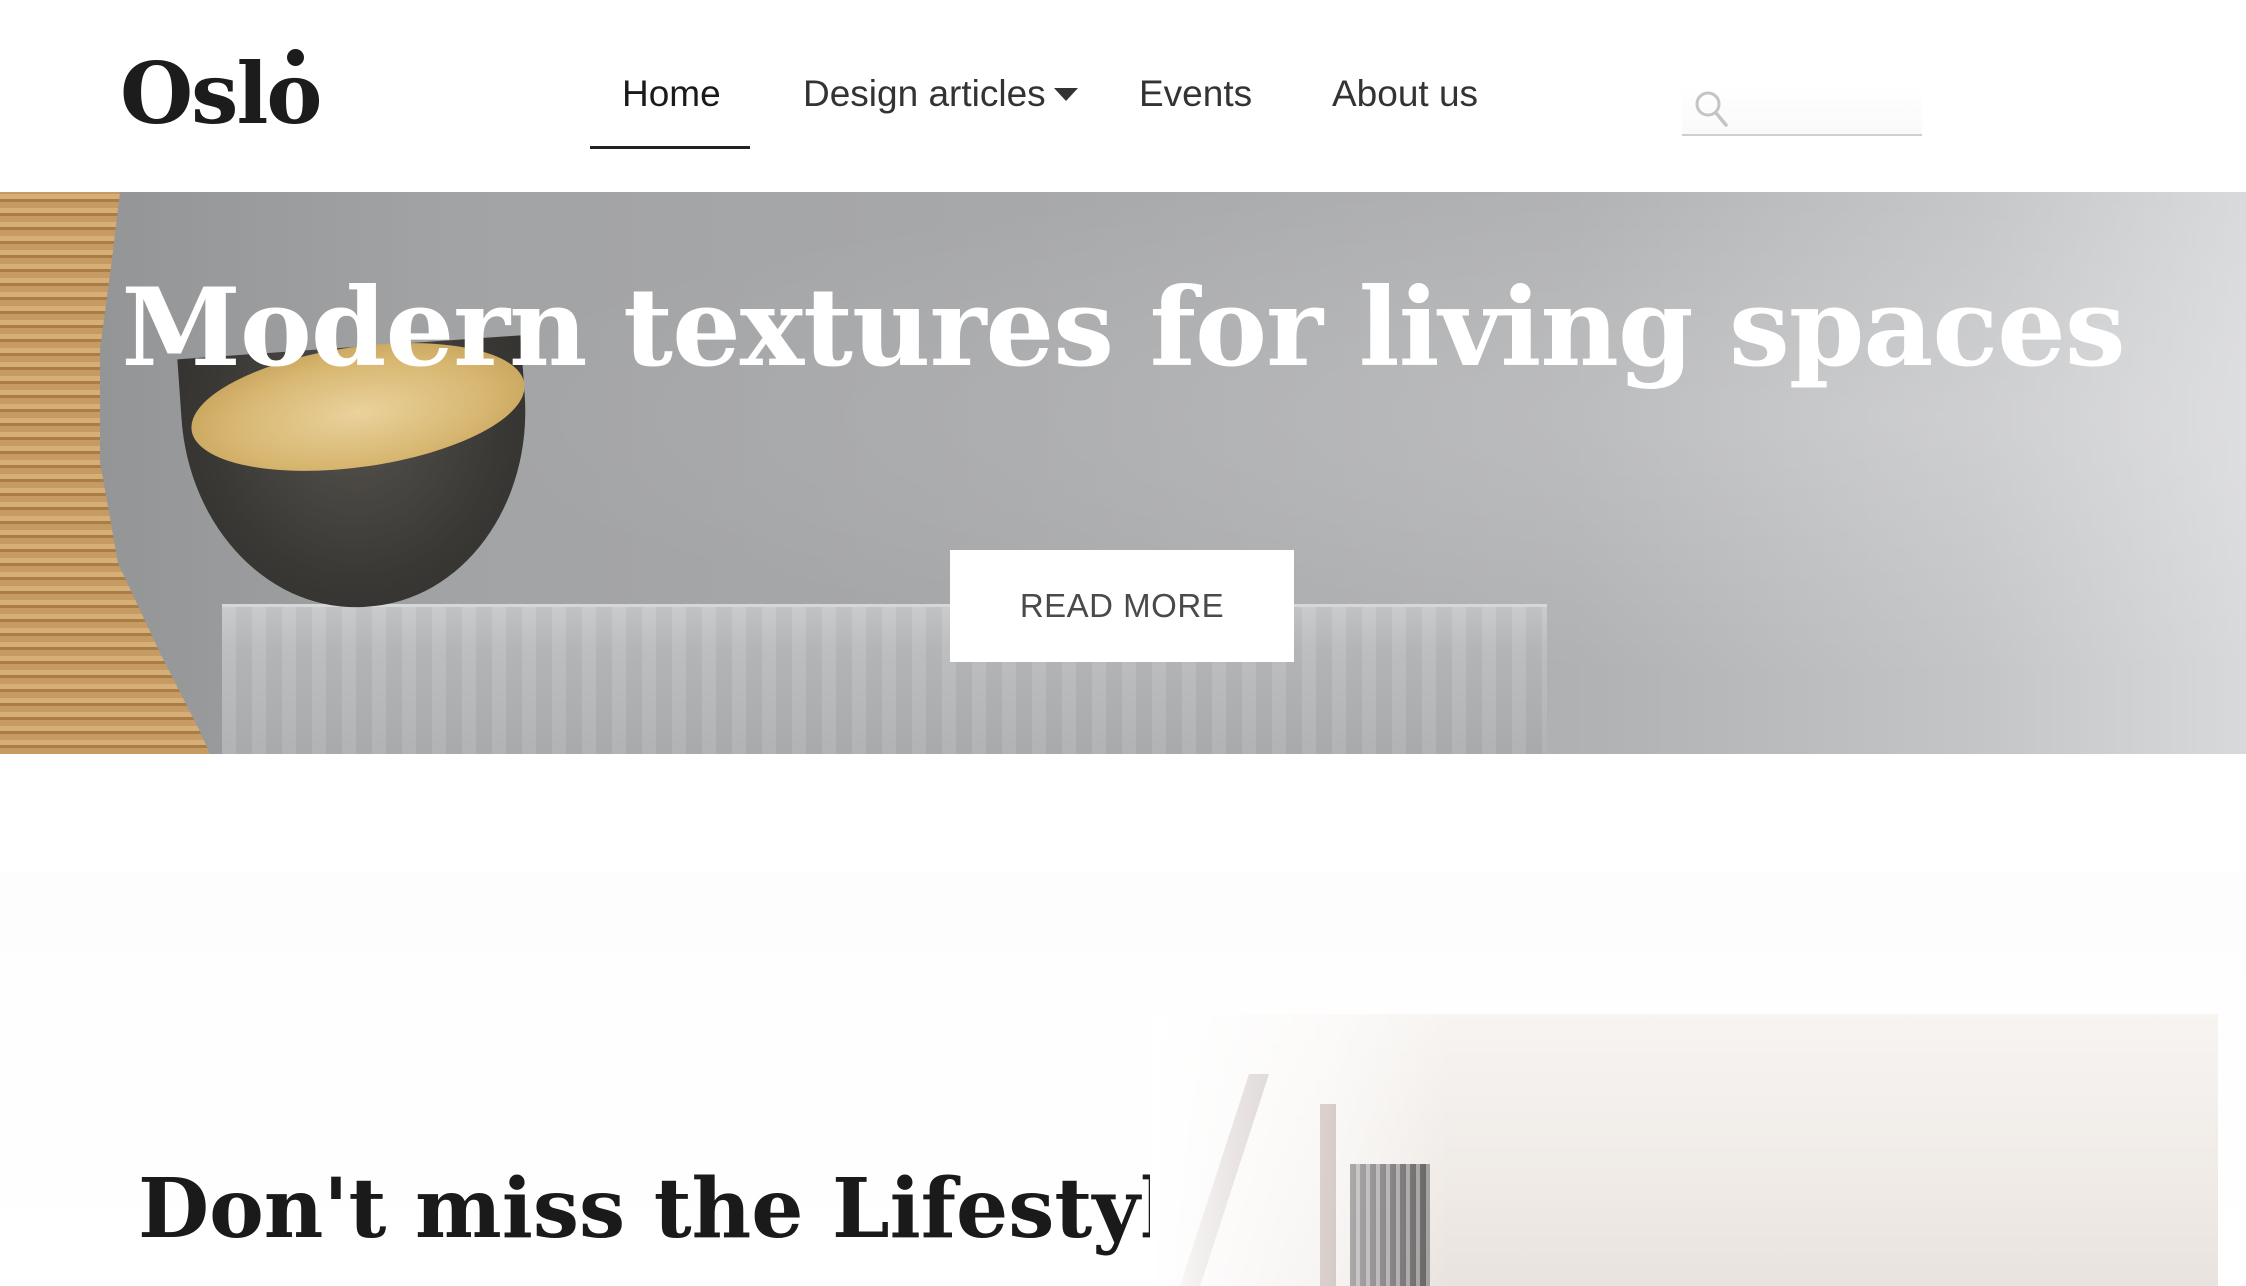 This screenshot has width=2246, height=1286. I want to click on section-title: Don't miss the Lifestyle, so click(681, 1209).